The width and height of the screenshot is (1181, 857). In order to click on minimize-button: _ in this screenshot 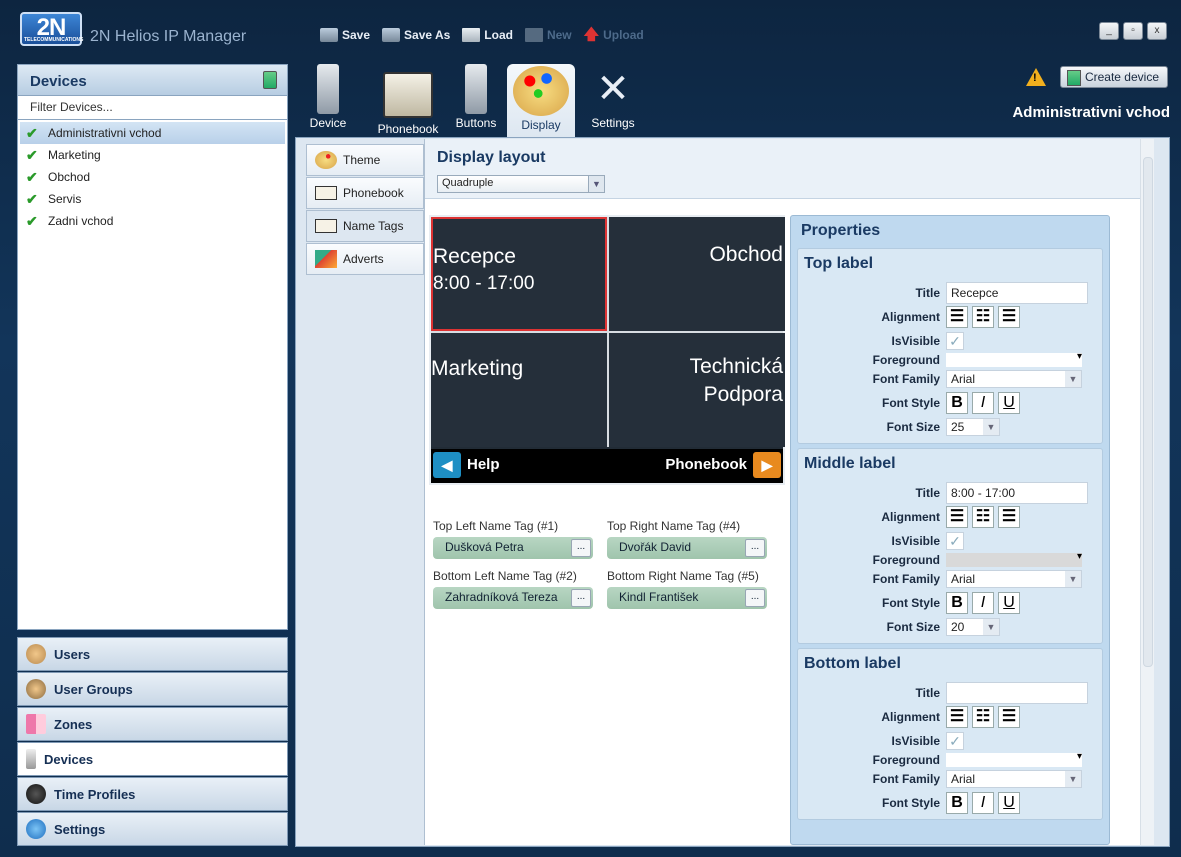, I will do `click(1109, 31)`.